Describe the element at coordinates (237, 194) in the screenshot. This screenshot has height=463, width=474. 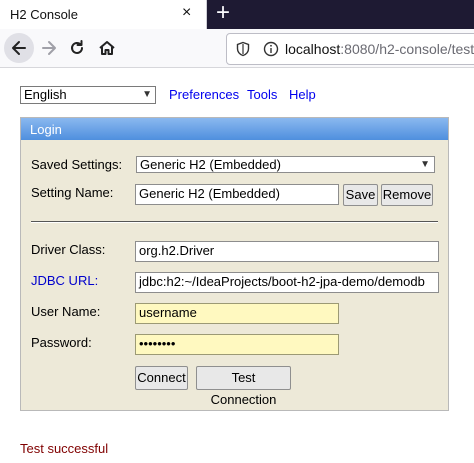
I see `setting-name-input: Generic H2 (Embedded)` at that location.